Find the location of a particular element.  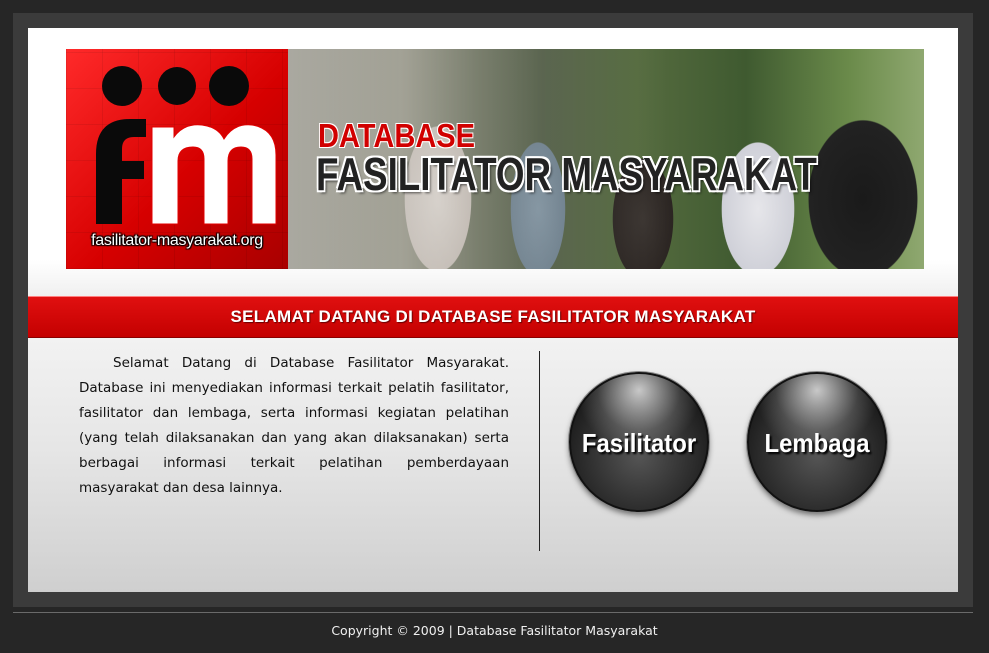

lembaga-button-label: Lembaga is located at coordinates (817, 443).